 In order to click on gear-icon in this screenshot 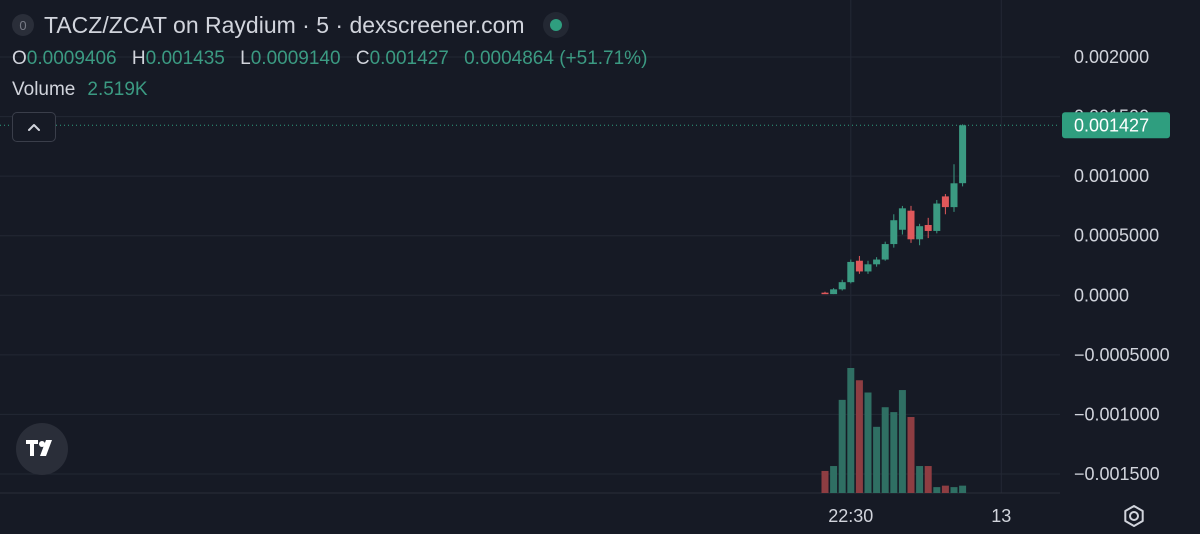, I will do `click(1134, 516)`.